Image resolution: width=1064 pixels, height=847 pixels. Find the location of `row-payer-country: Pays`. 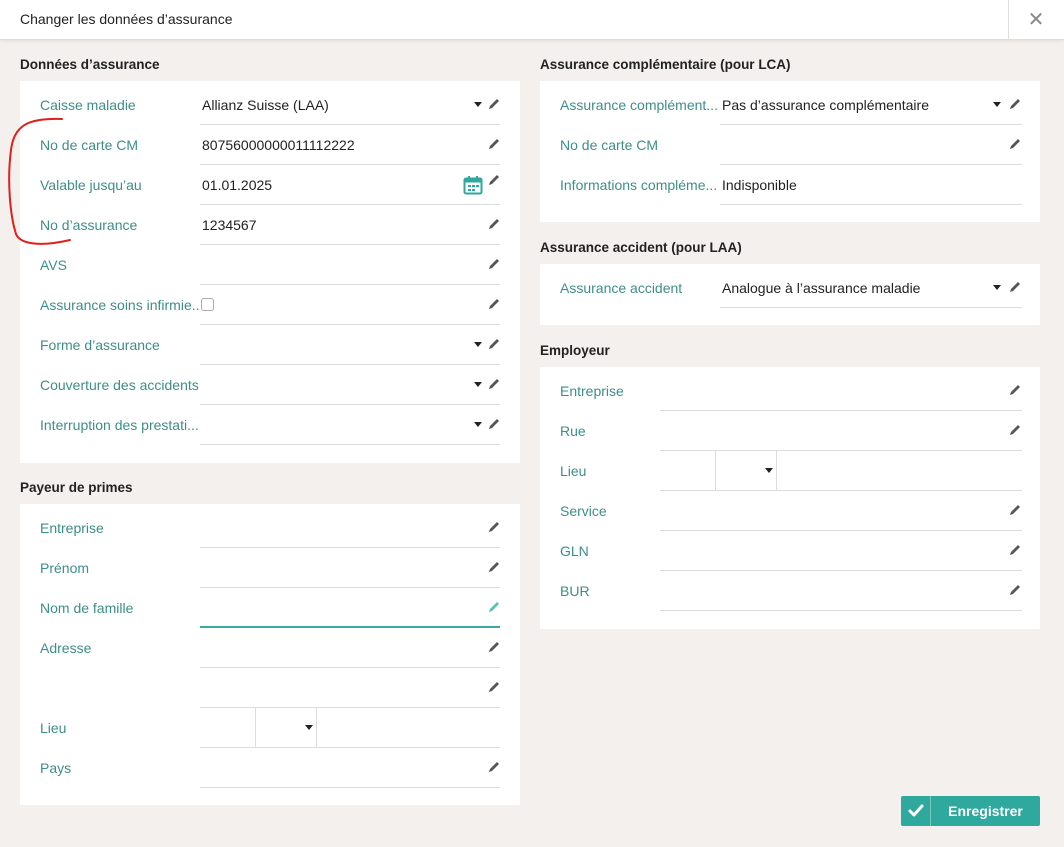

row-payer-country: Pays is located at coordinates (270, 768).